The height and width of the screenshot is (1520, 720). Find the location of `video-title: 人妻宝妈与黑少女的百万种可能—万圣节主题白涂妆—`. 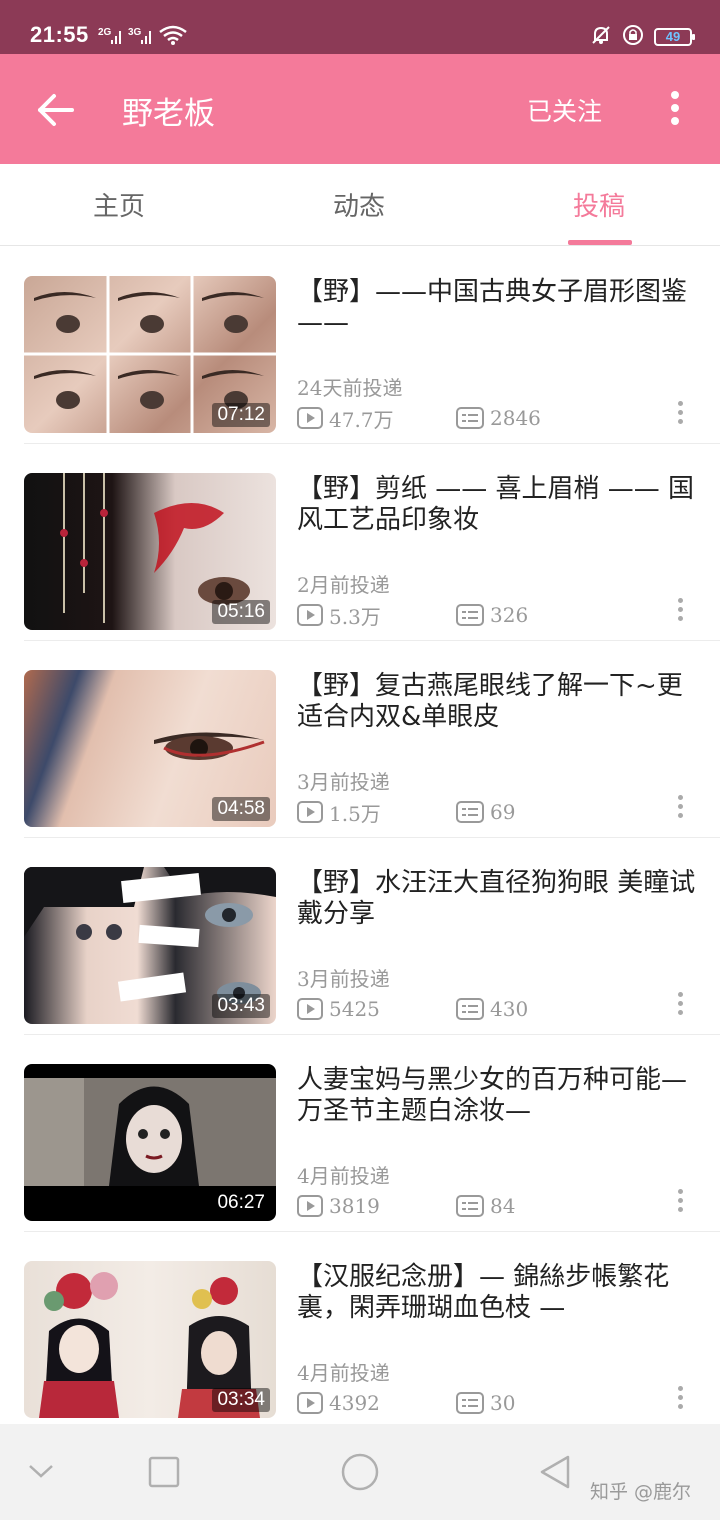

video-title: 人妻宝妈与黑少女的百万种可能—万圣节主题白涂妆— is located at coordinates (497, 1096).